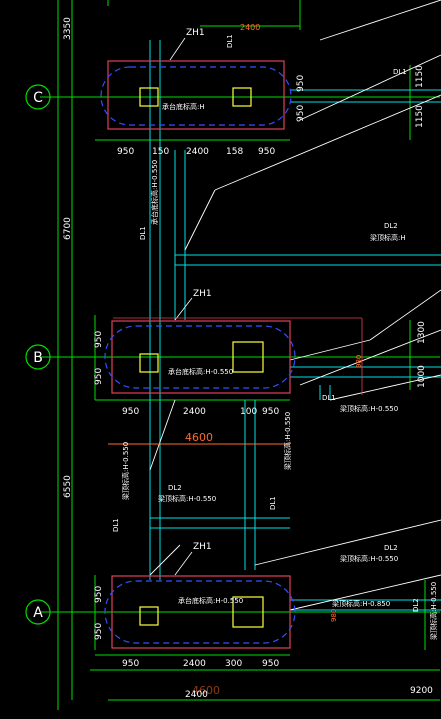 This screenshot has width=441, height=719. Describe the element at coordinates (233, 664) in the screenshot. I see `footing-a-dim-3: 300` at that location.